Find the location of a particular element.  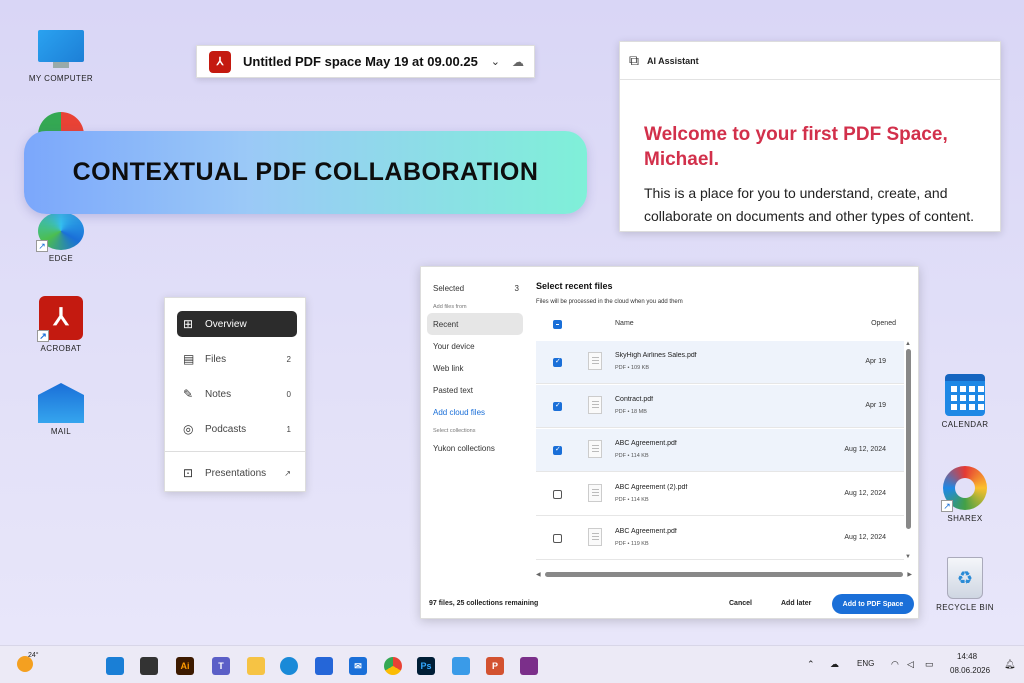

wifi-icon: ◠ is located at coordinates (895, 664).